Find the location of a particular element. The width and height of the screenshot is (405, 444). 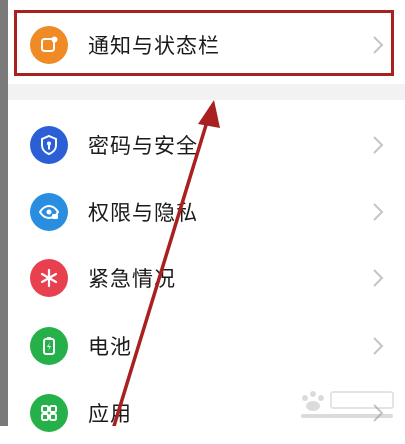

section-divider is located at coordinates (206, 92).